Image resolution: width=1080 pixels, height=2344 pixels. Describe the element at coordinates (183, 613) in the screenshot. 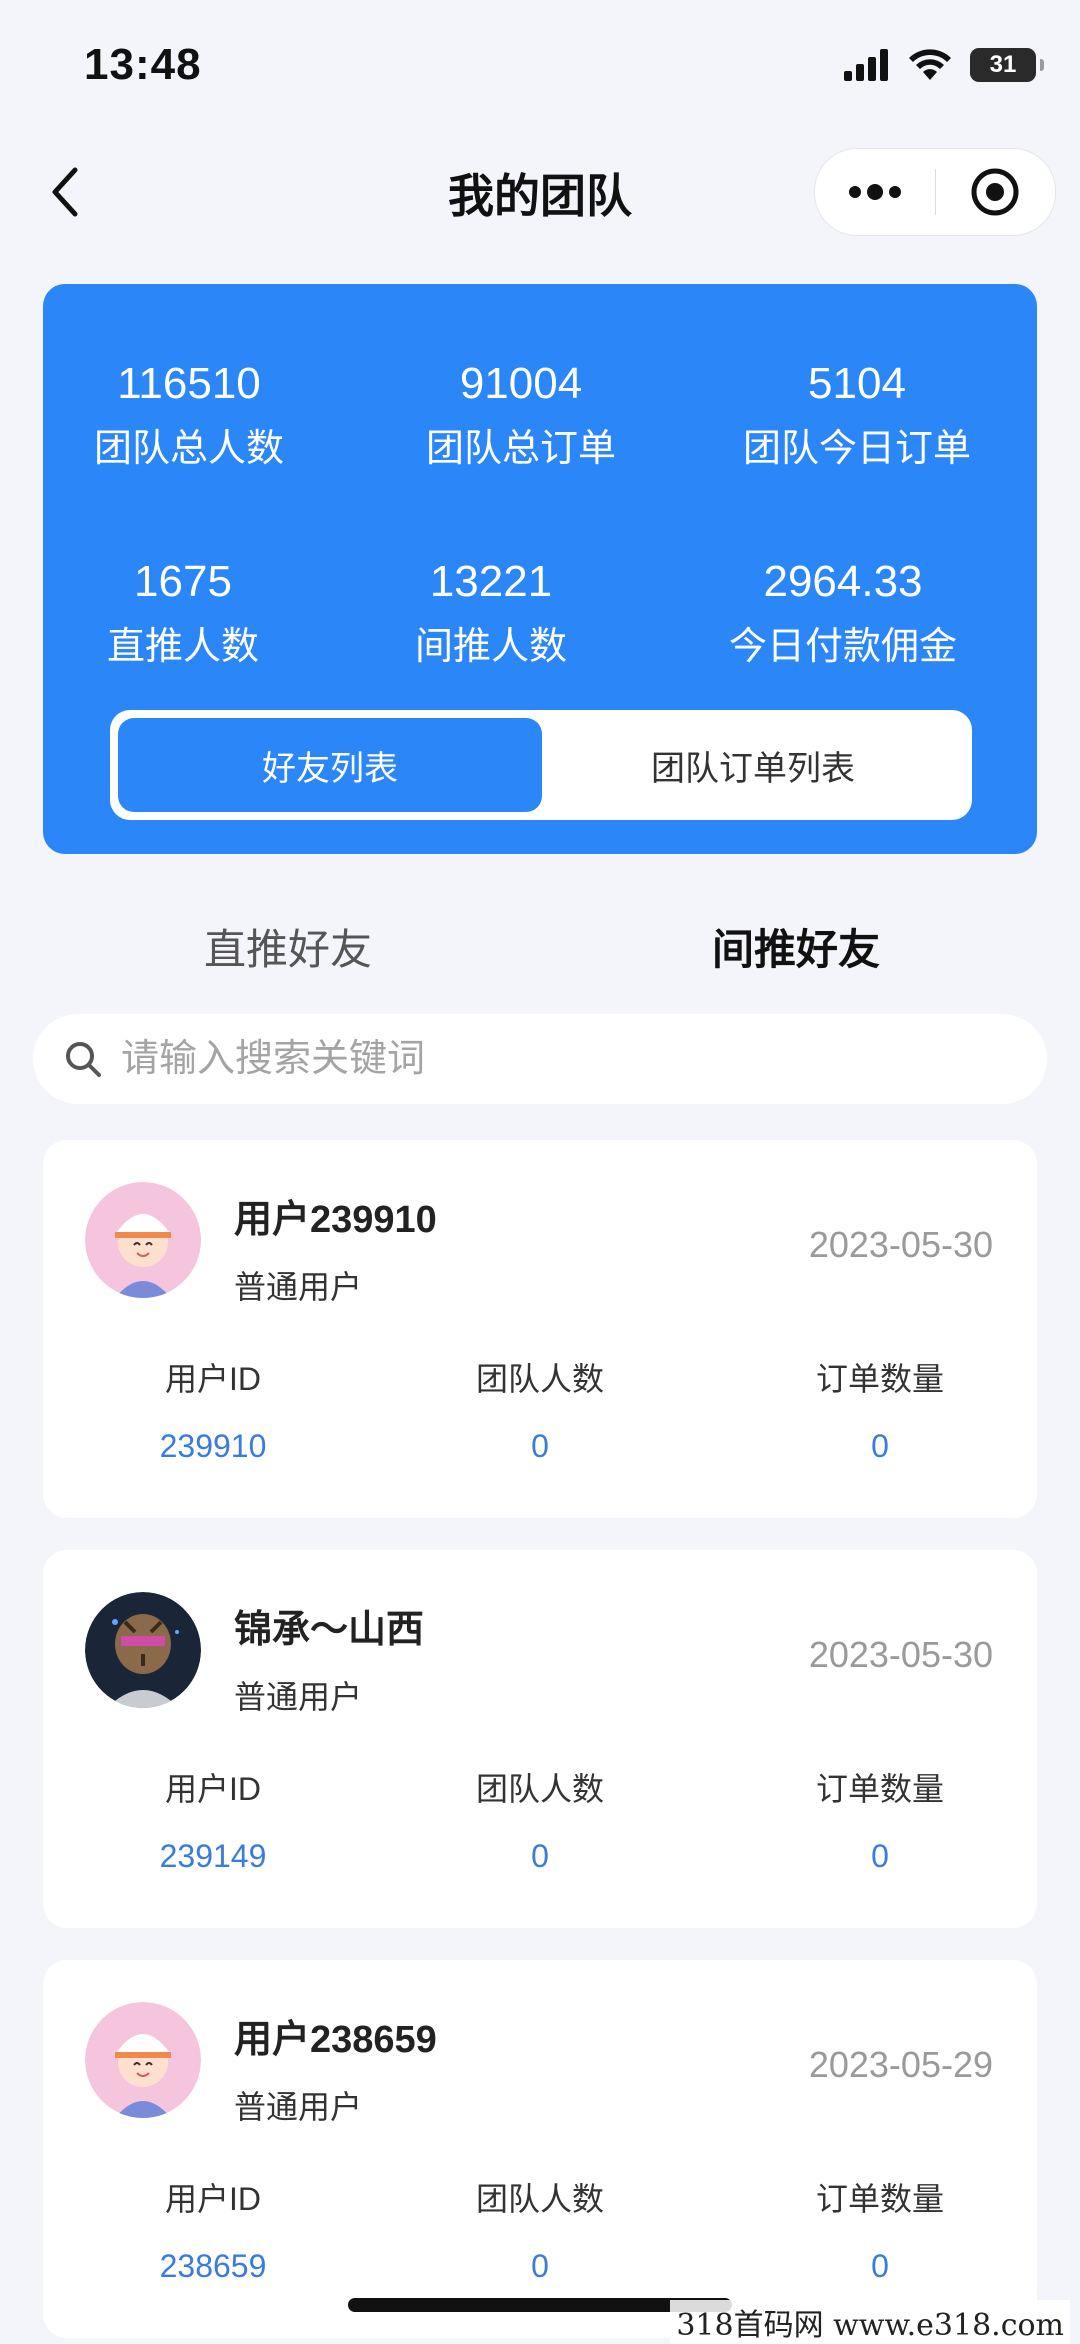

I see `stat-direct-count: 1675 直推人数` at that location.